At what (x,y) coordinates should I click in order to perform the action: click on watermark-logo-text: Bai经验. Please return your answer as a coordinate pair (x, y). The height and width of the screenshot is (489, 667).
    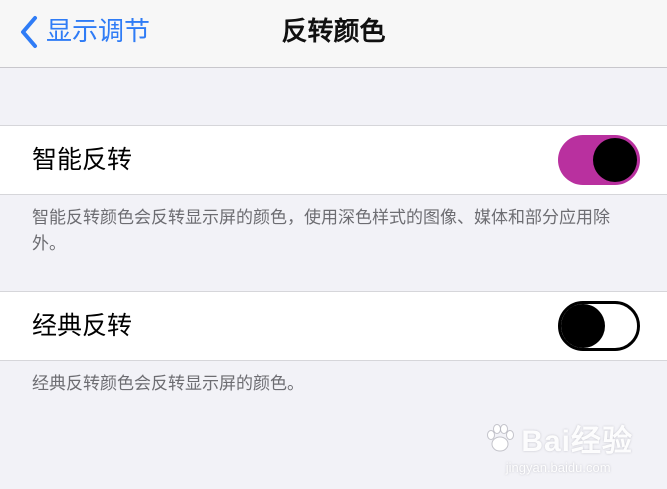
    Looking at the image, I should click on (577, 441).